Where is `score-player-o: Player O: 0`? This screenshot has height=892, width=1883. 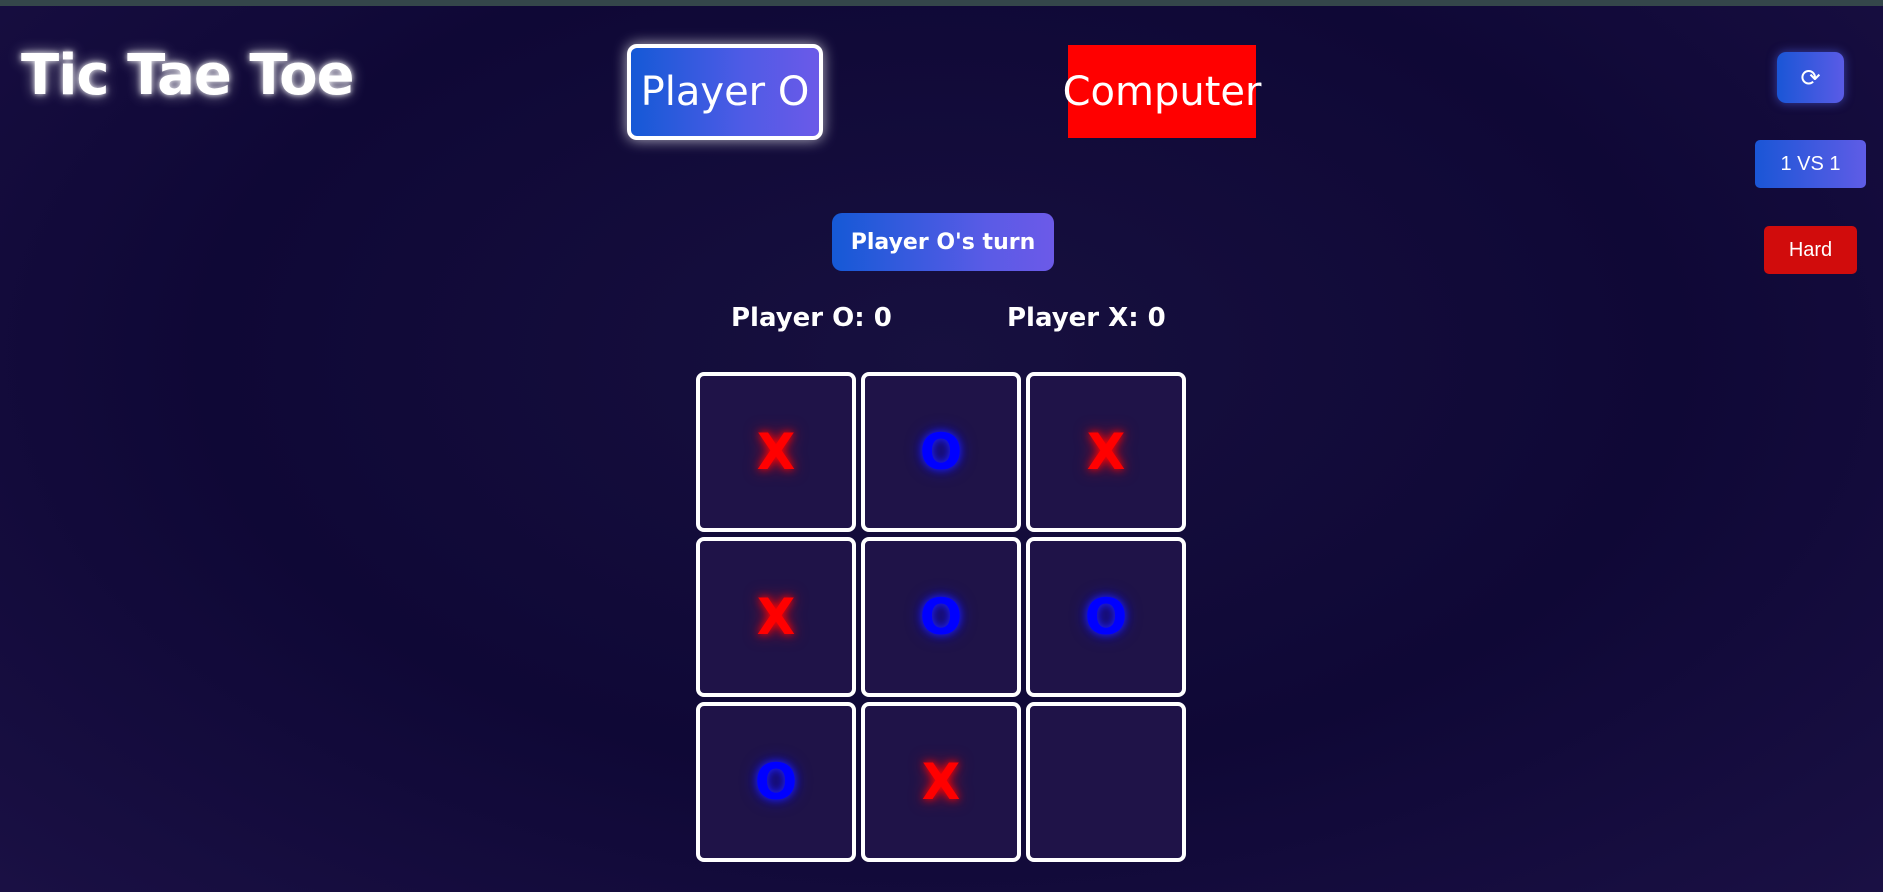 score-player-o: Player O: 0 is located at coordinates (811, 318).